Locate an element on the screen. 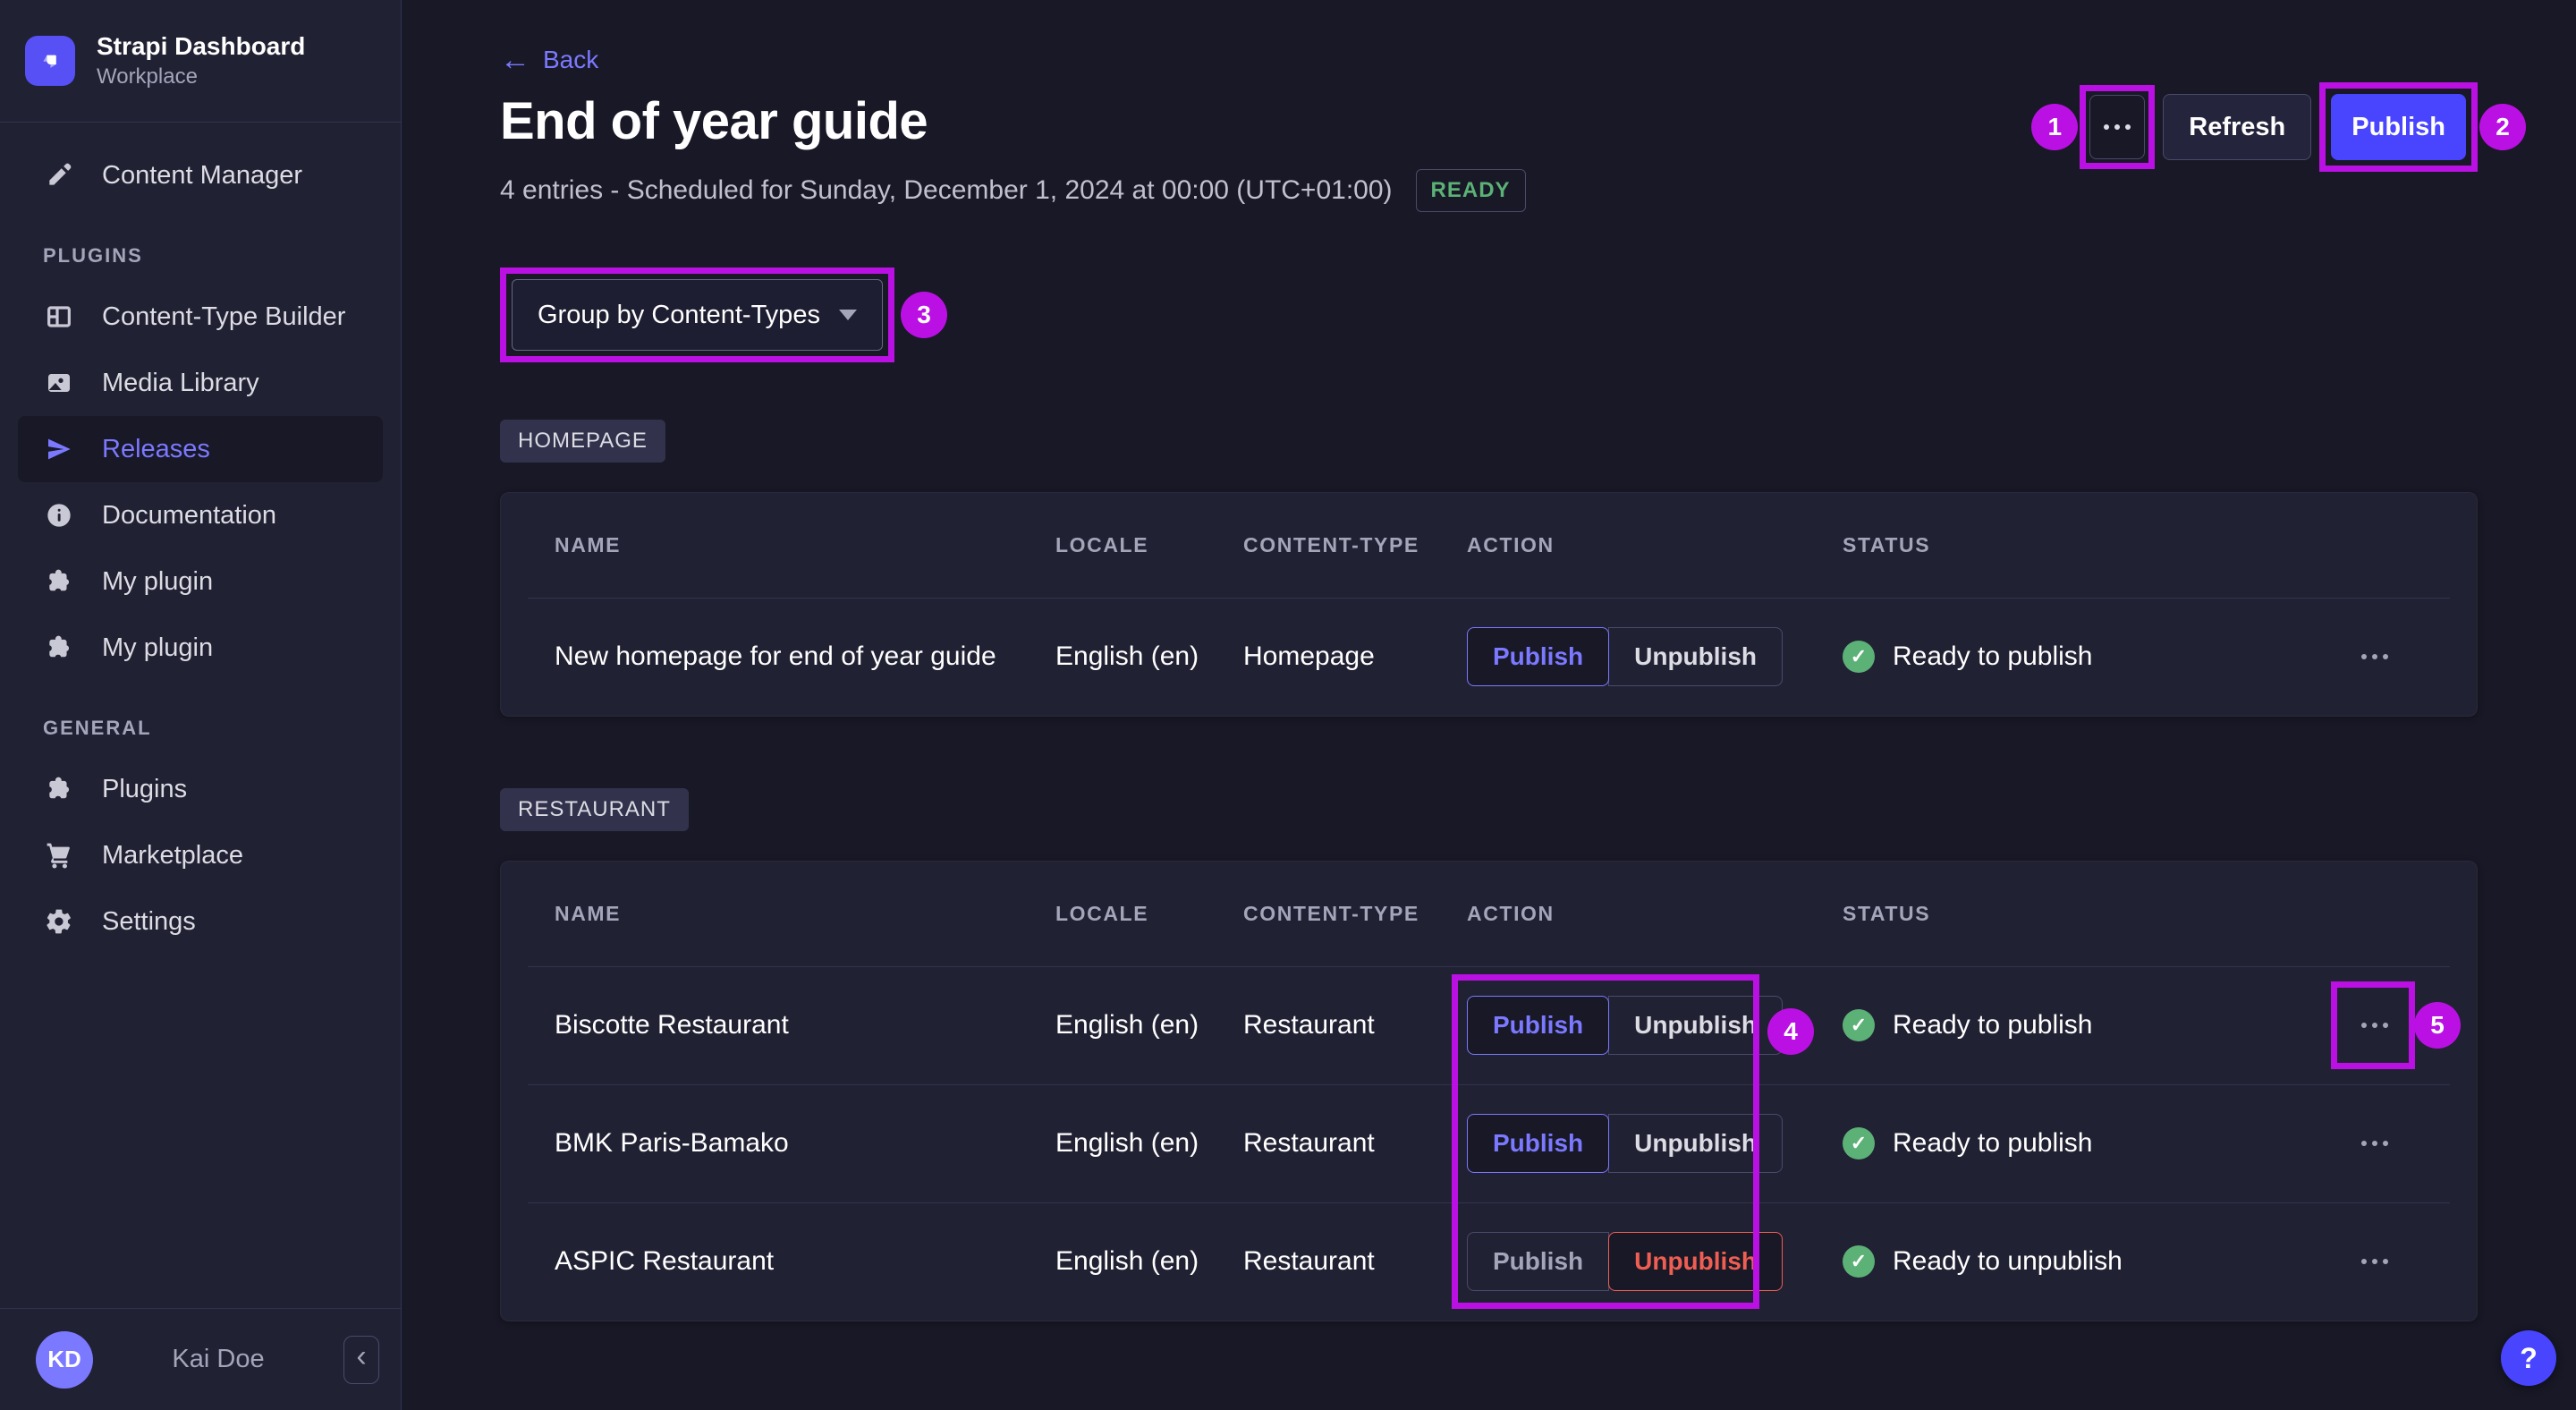  avatar: KD is located at coordinates (64, 1360).